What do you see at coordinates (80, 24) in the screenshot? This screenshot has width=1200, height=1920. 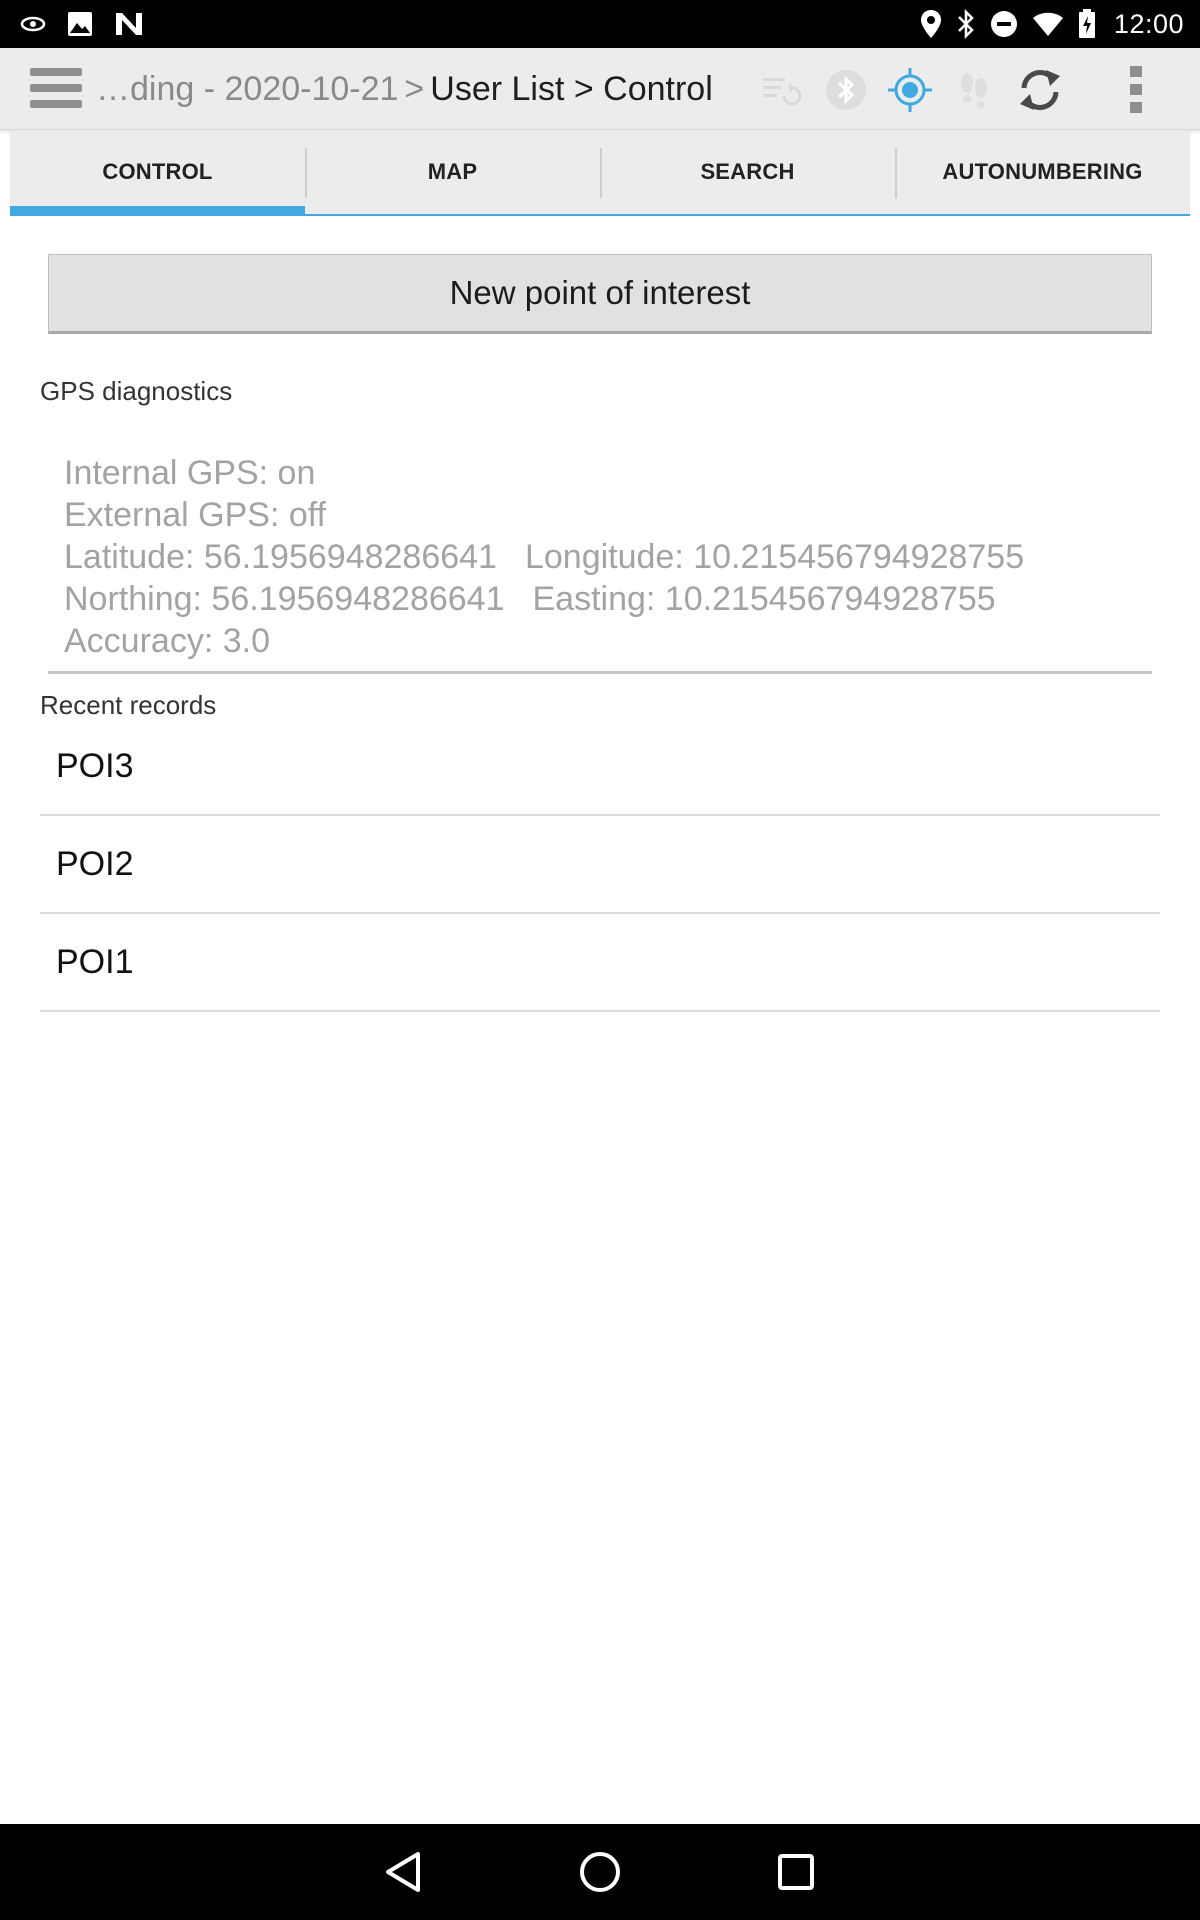 I see `image-icon` at bounding box center [80, 24].